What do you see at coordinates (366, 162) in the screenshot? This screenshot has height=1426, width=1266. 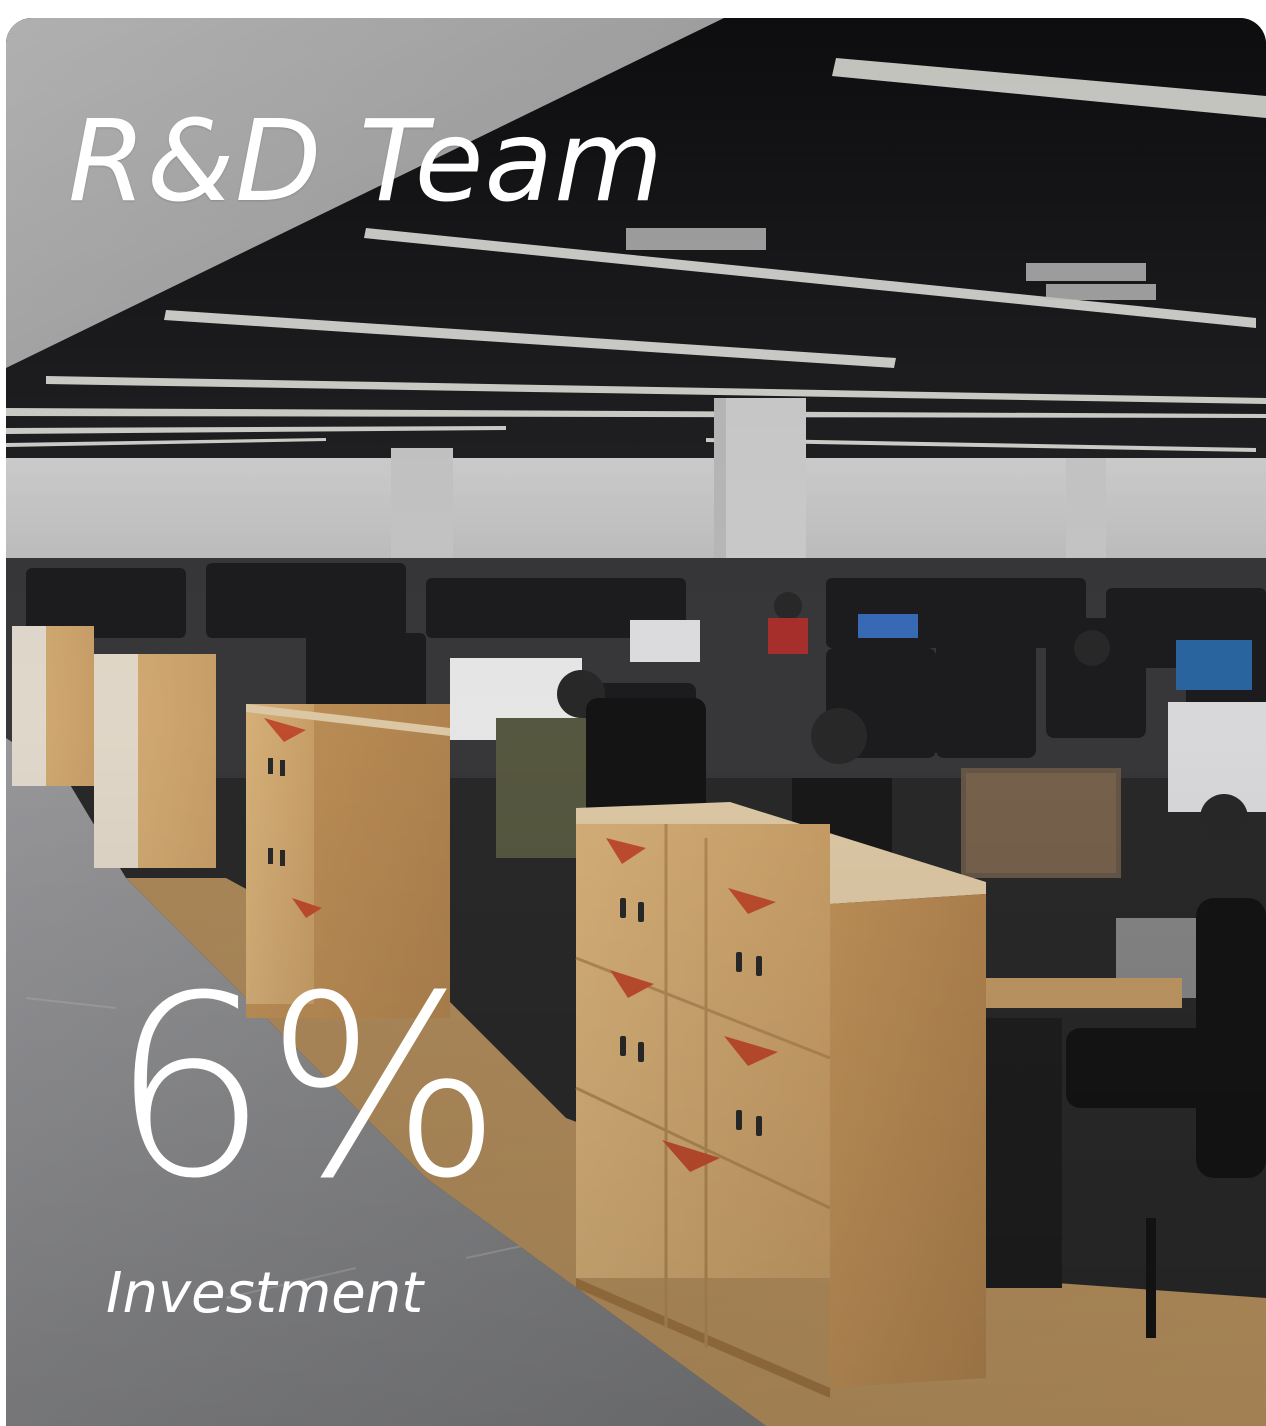 I see `card-title: R&D Team` at bounding box center [366, 162].